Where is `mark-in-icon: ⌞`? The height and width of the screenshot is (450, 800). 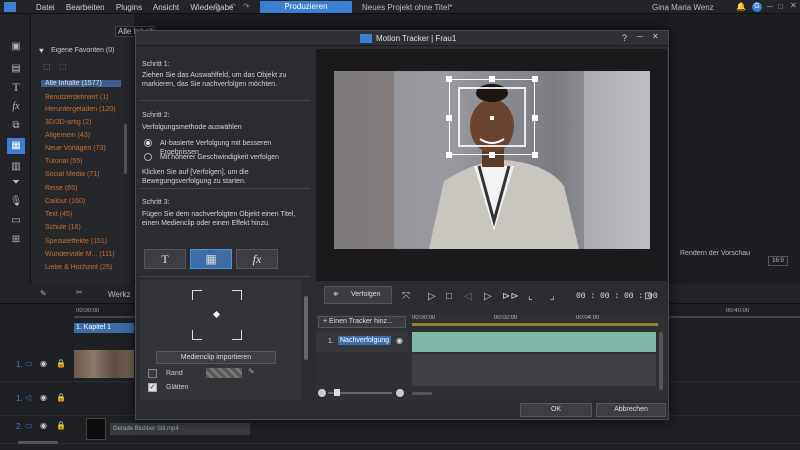 mark-in-icon: ⌞ is located at coordinates (530, 296).